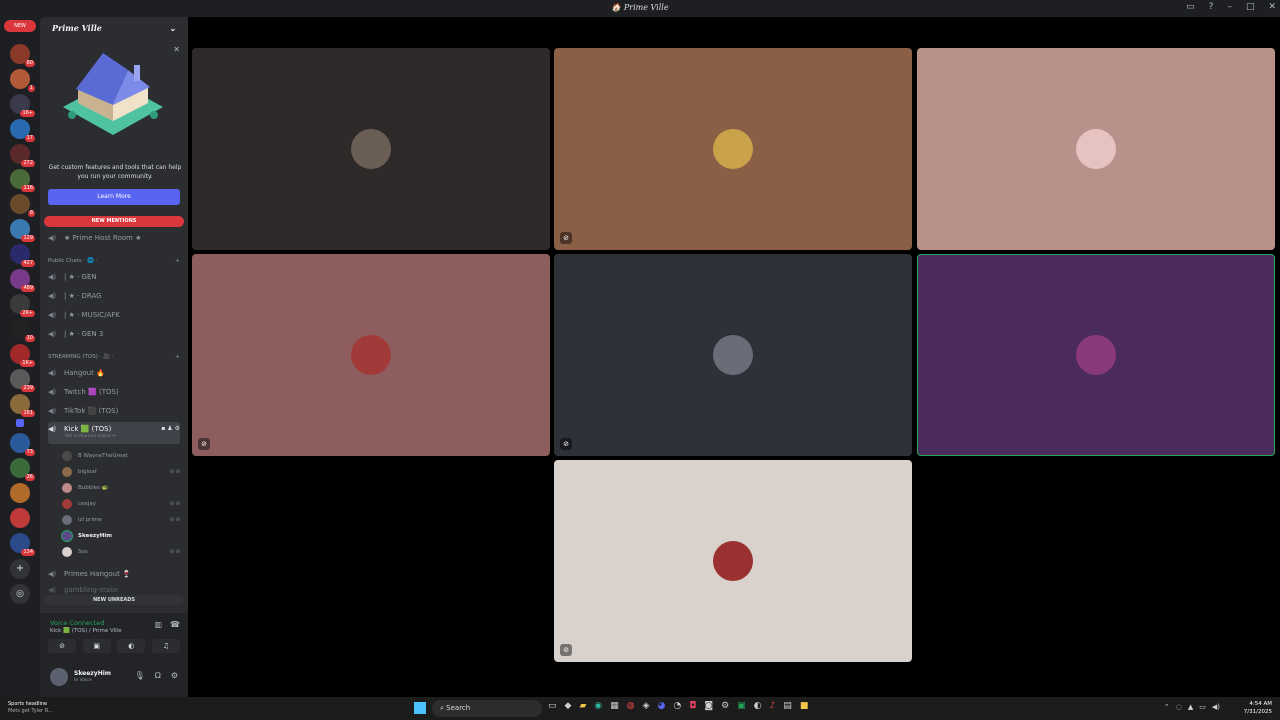 The image size is (1280, 720). I want to click on steam-icon: ◔, so click(677, 706).